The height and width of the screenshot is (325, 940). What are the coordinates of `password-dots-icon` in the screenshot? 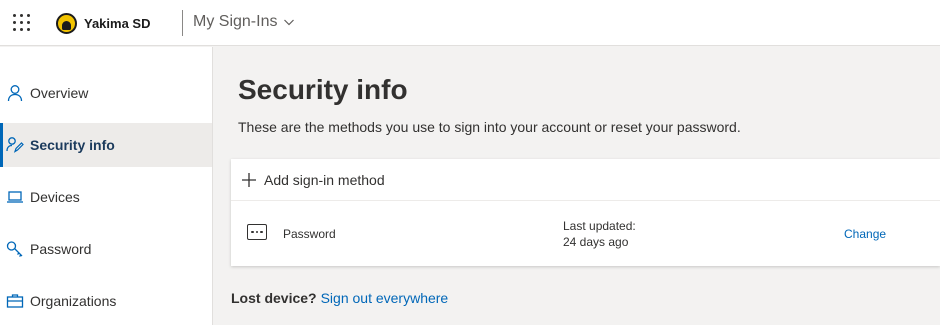 It's located at (257, 232).